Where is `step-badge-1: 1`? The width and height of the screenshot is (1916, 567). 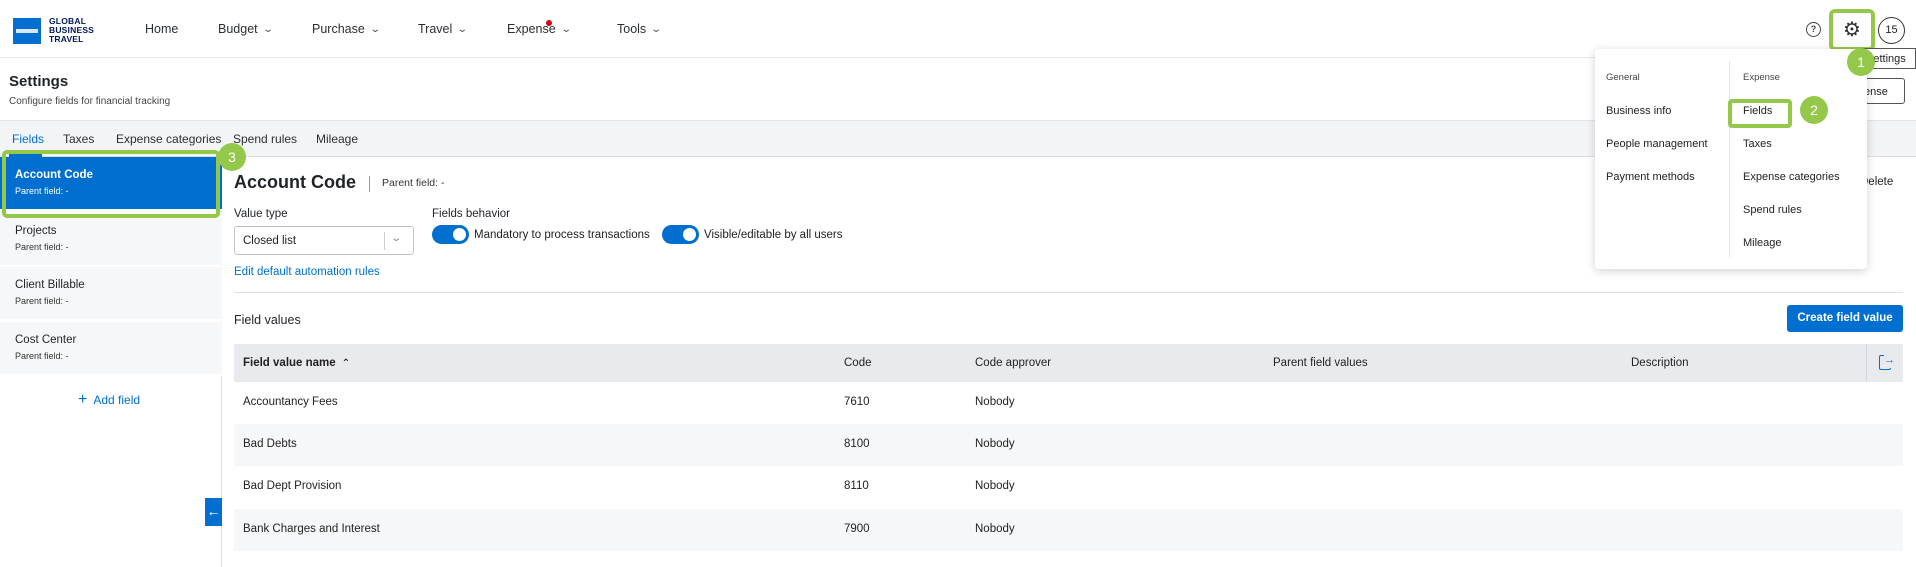
step-badge-1: 1 is located at coordinates (1861, 62).